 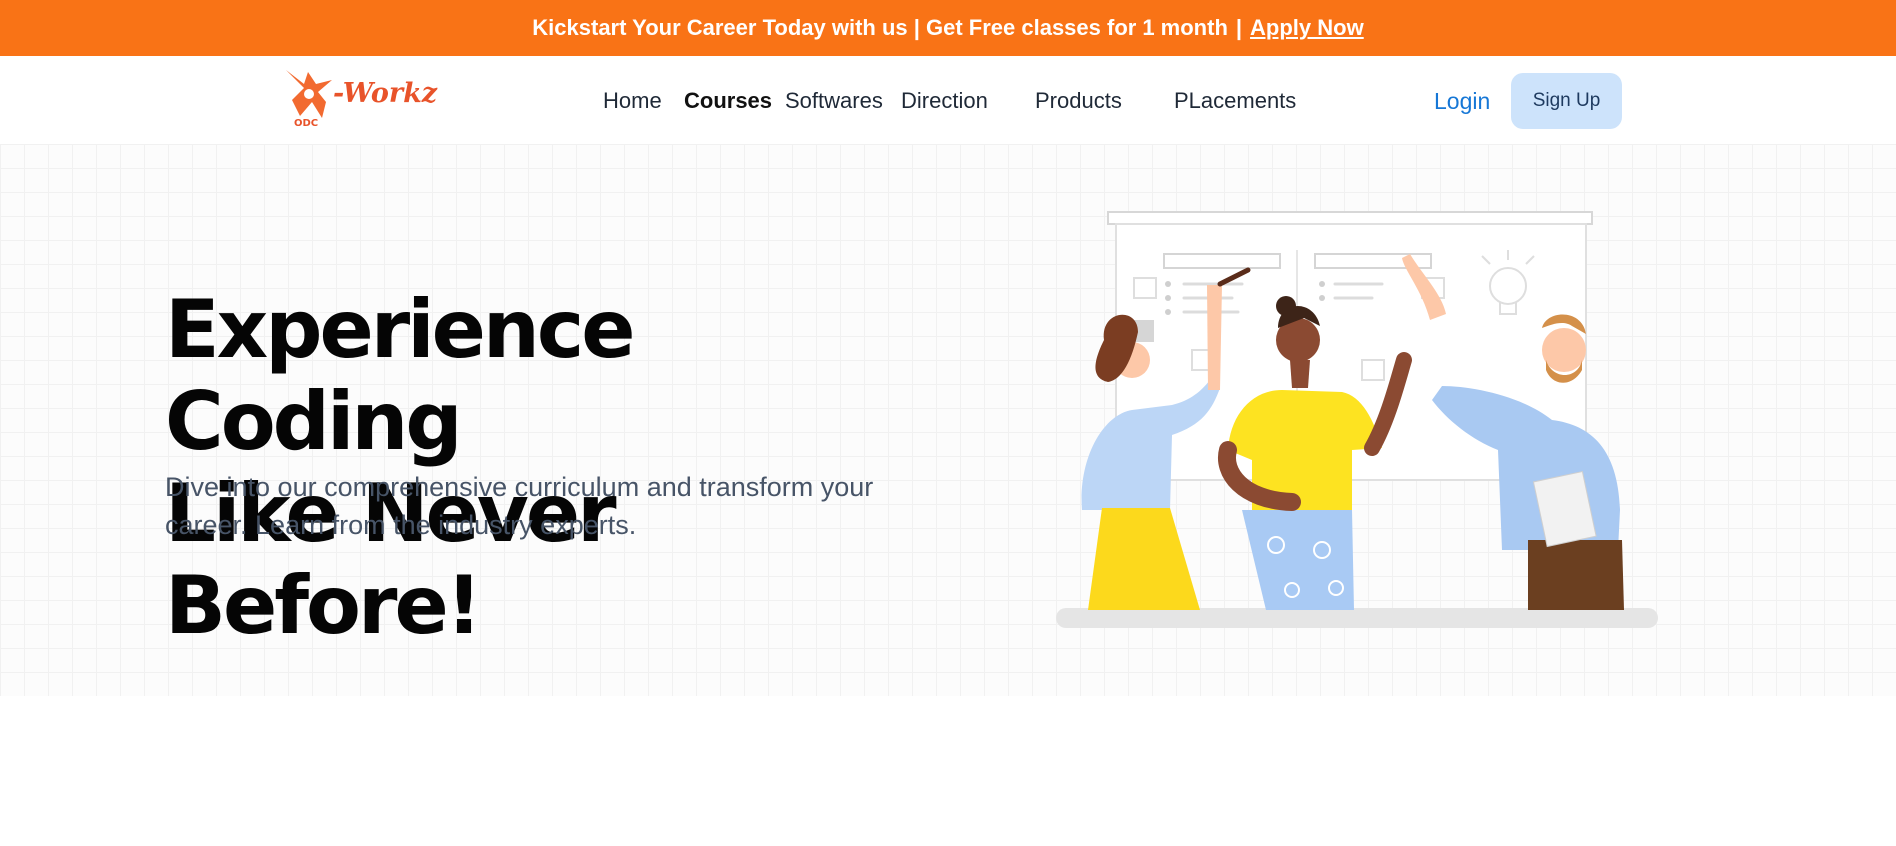 I want to click on nav-products: Products, so click(x=1078, y=101).